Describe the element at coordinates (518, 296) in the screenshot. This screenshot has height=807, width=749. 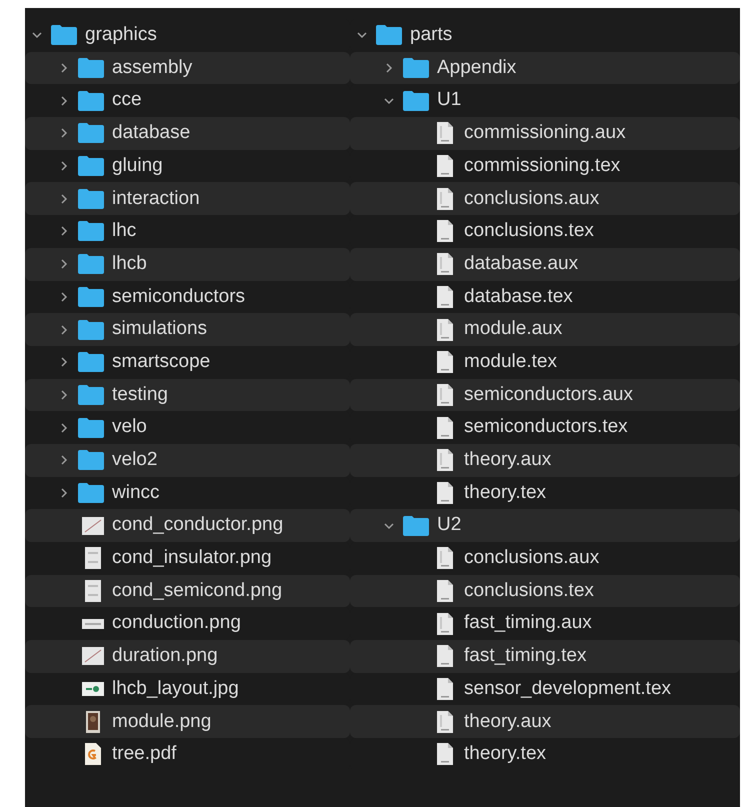
I see `file-name: database.tex` at that location.